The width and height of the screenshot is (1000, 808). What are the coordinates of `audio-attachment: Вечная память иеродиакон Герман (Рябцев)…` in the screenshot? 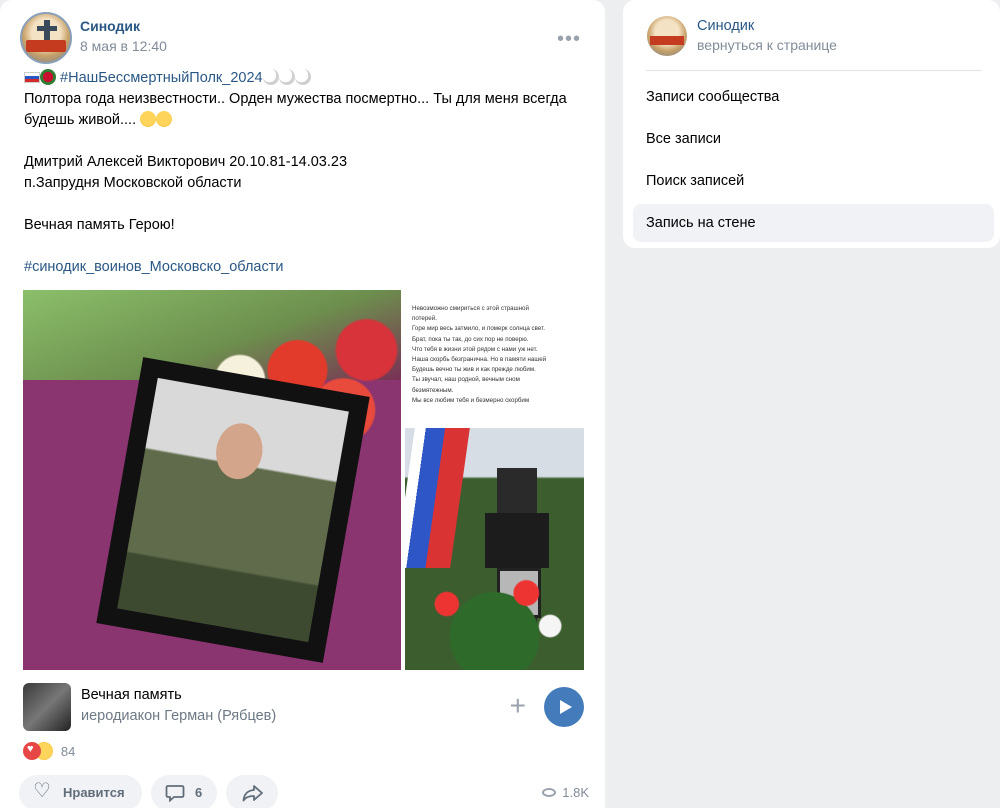 It's located at (303, 707).